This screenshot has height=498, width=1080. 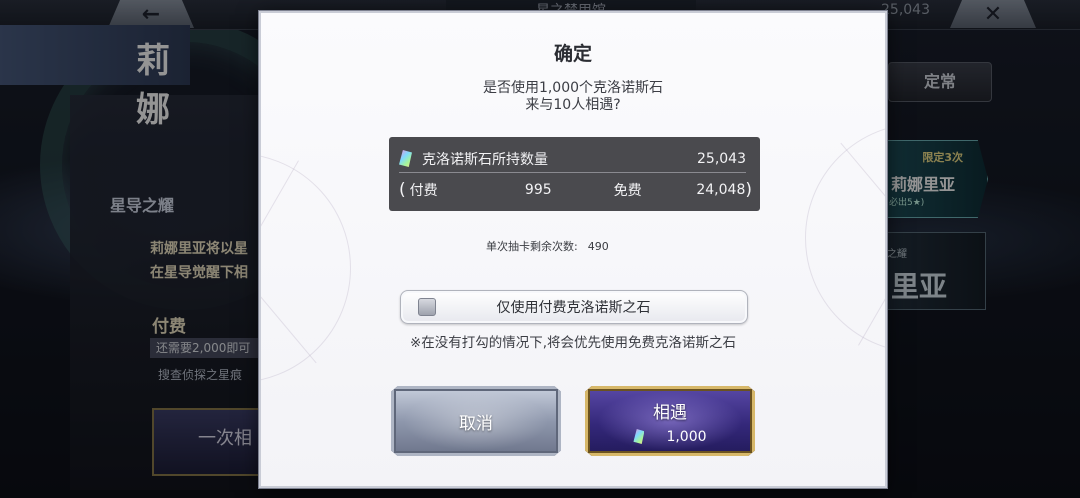 What do you see at coordinates (532, 246) in the screenshot?
I see `remaining-pulls-label: 单次抽卡剩余次数:` at bounding box center [532, 246].